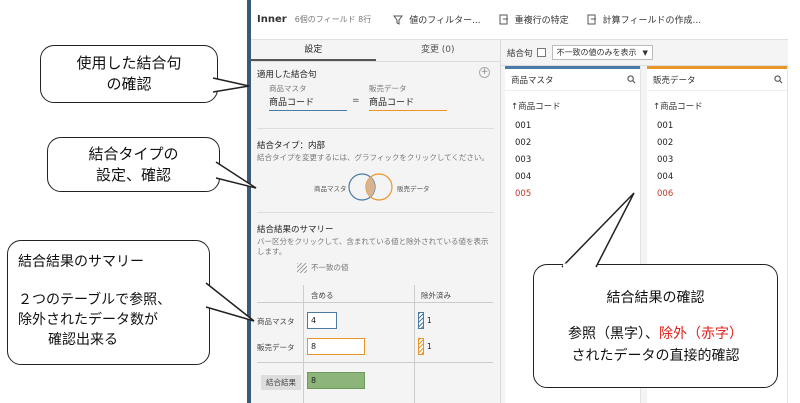 The height and width of the screenshot is (403, 800). I want to click on join-operator: =, so click(356, 101).